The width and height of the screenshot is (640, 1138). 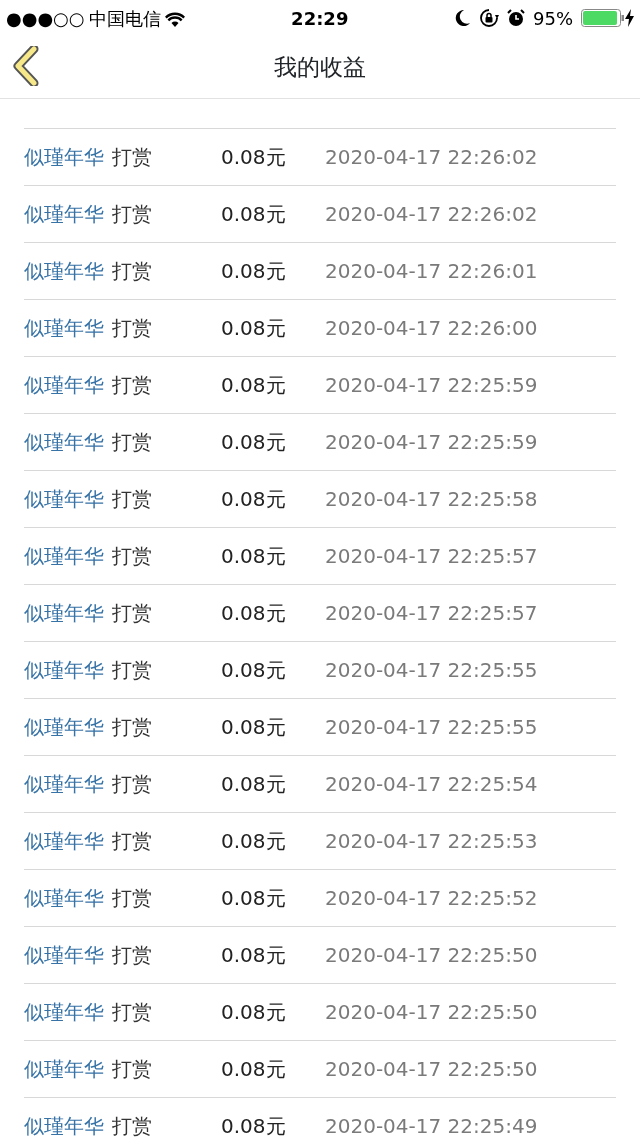 I want to click on rotation-lock-icon, so click(x=489, y=18).